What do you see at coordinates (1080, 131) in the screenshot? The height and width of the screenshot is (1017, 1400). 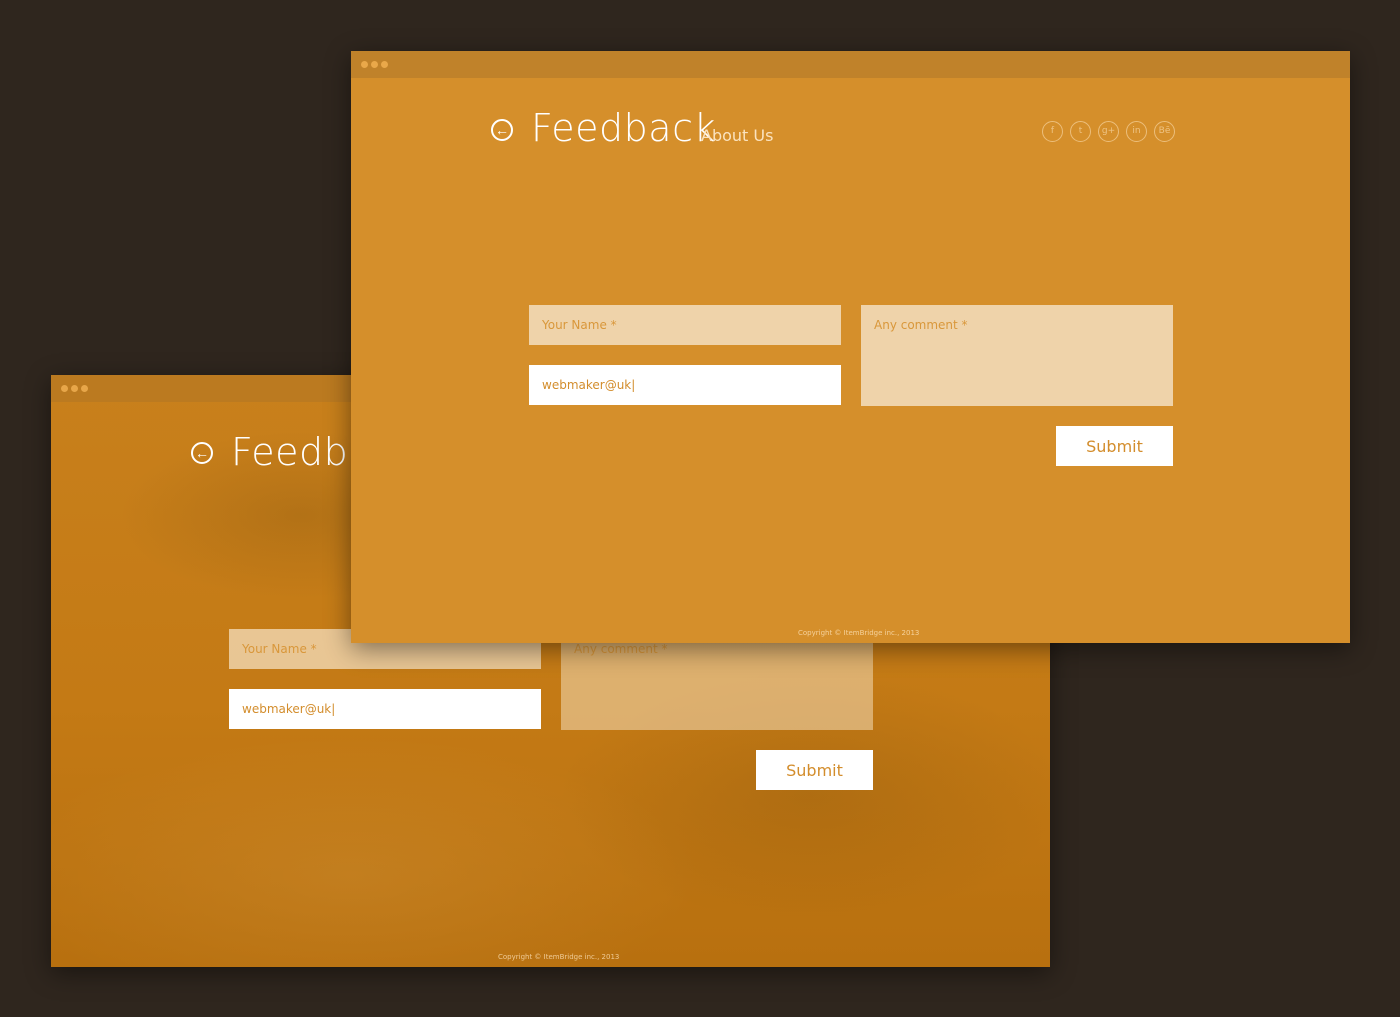 I see `twitter-icon: t` at bounding box center [1080, 131].